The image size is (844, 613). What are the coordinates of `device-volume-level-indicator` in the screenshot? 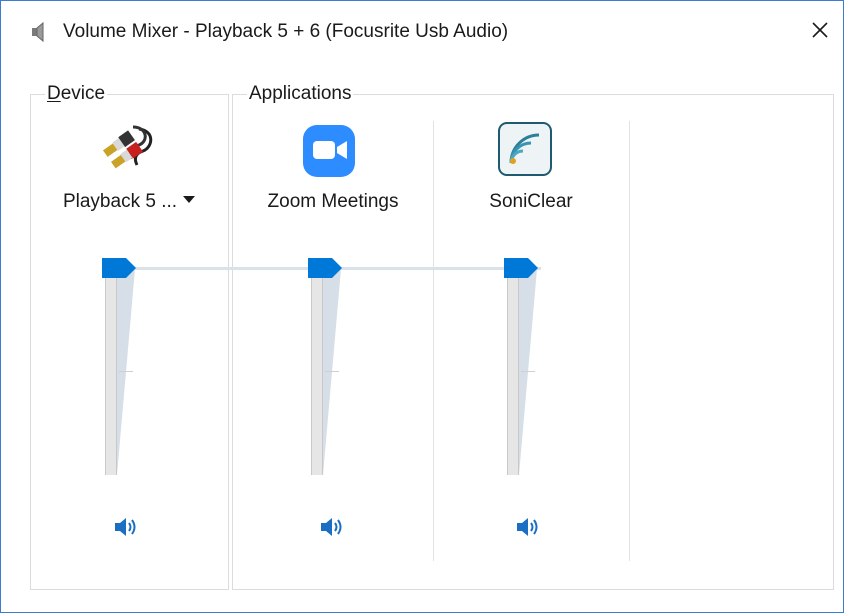 It's located at (126, 372).